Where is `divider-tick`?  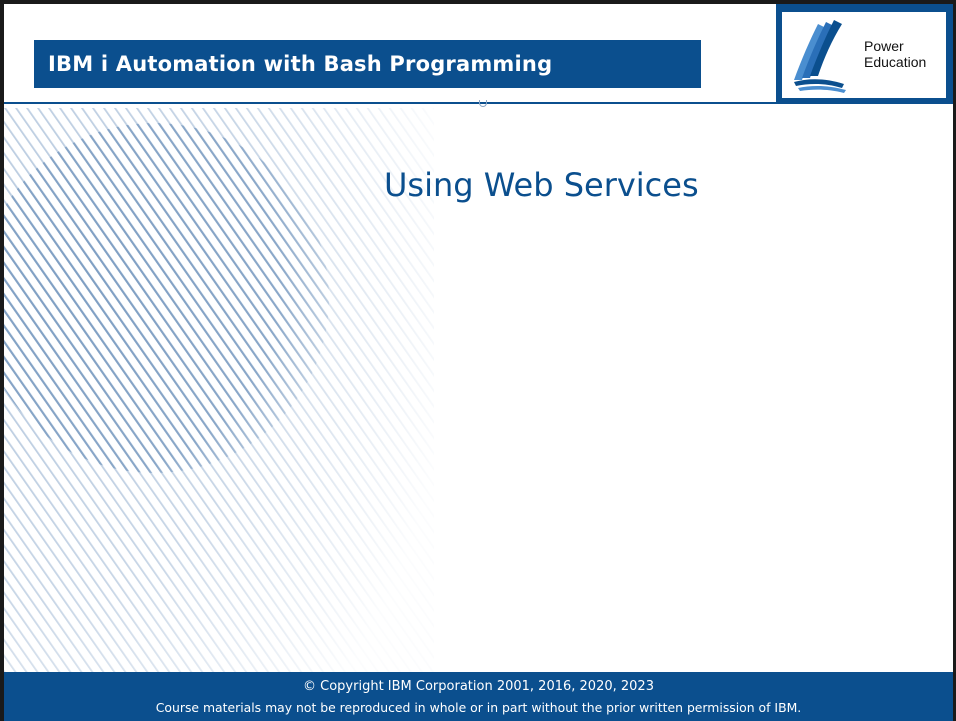
divider-tick is located at coordinates (483, 103).